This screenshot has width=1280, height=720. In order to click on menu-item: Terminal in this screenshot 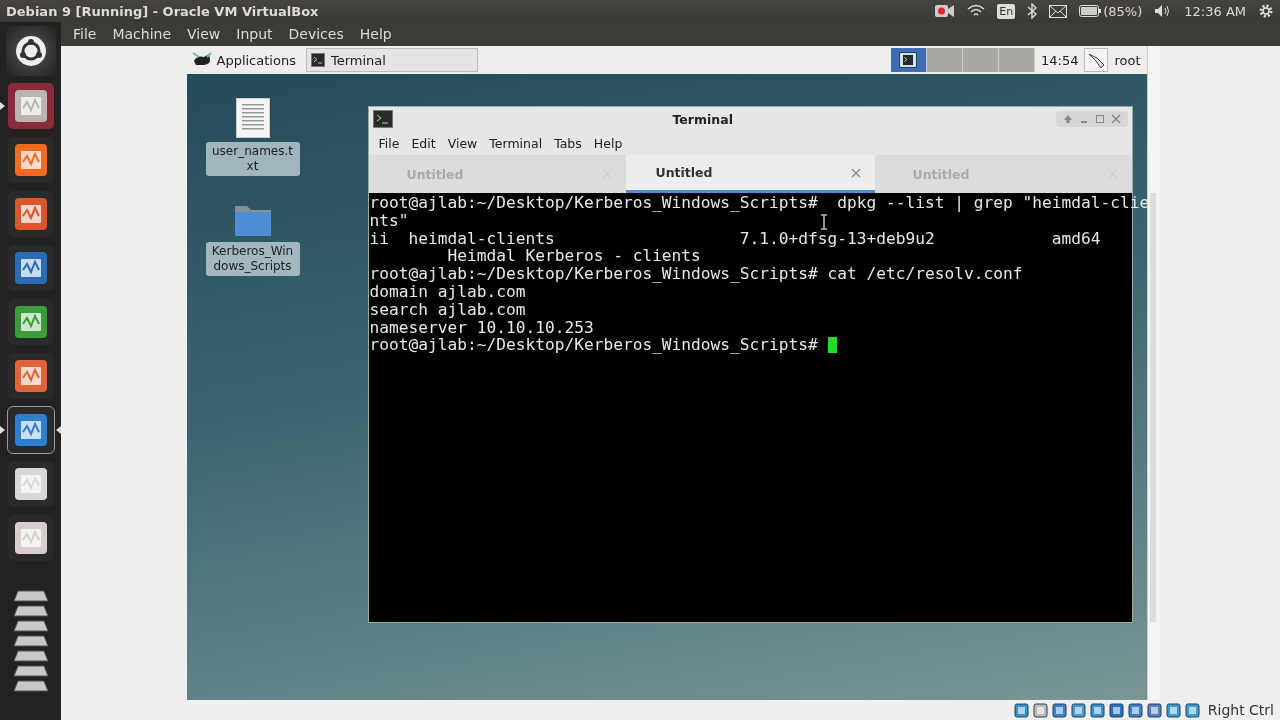, I will do `click(516, 143)`.